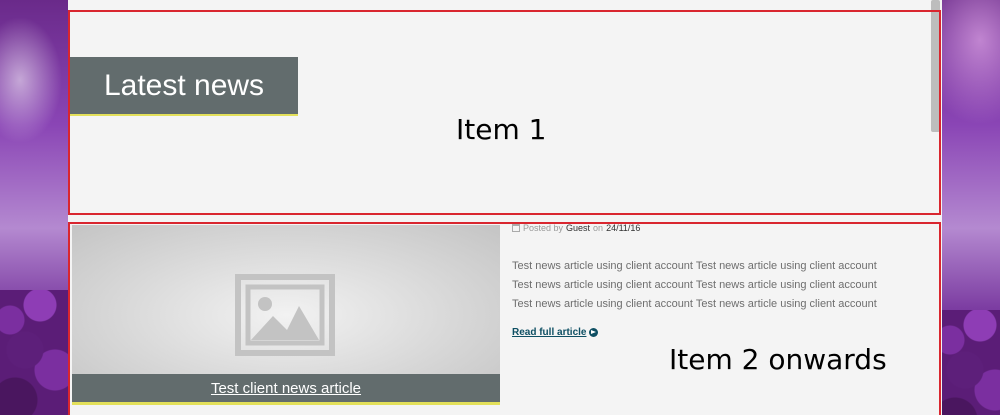 The width and height of the screenshot is (1000, 415). What do you see at coordinates (598, 228) in the screenshot?
I see `meta-on: on` at bounding box center [598, 228].